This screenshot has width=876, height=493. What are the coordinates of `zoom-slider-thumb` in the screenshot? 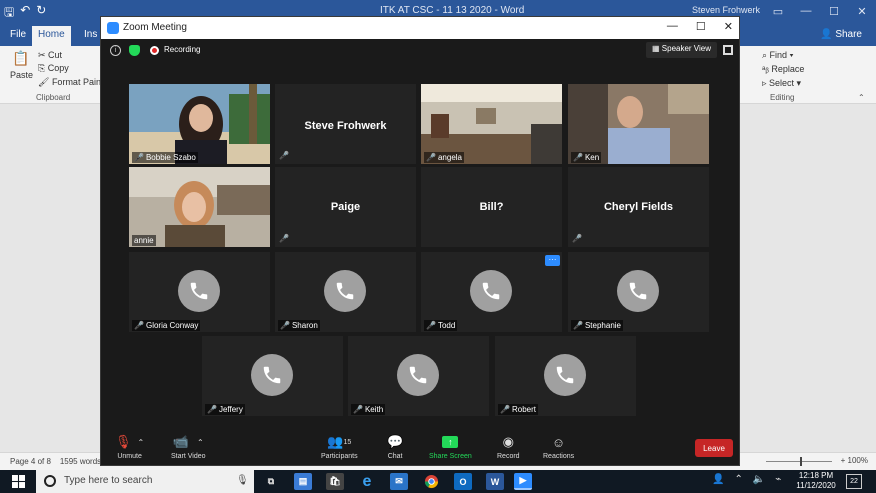 It's located at (801, 461).